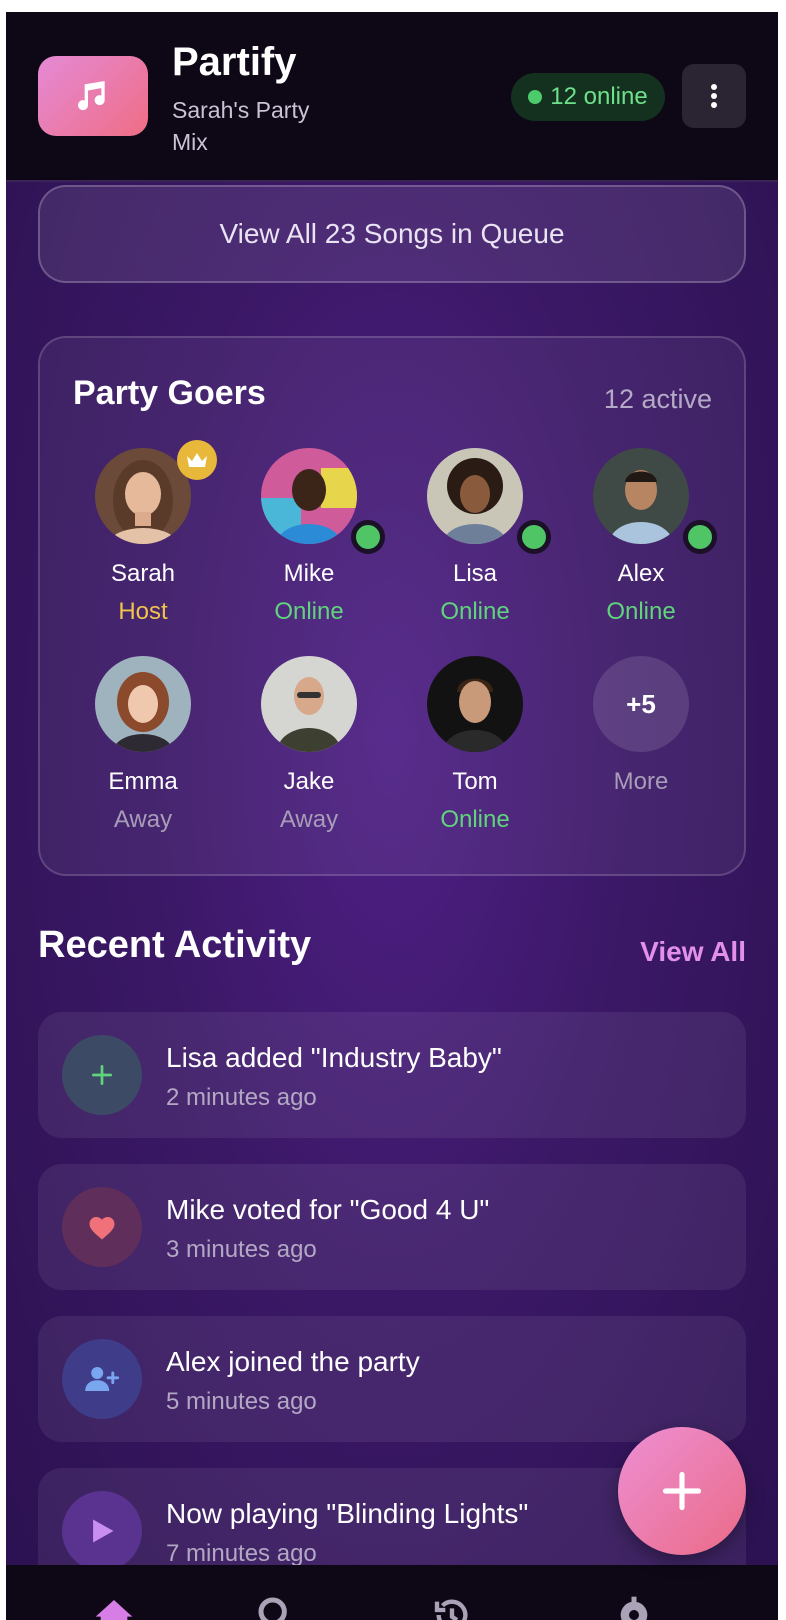 This screenshot has width=786, height=1620. What do you see at coordinates (693, 952) in the screenshot?
I see `view-all-link: View All` at bounding box center [693, 952].